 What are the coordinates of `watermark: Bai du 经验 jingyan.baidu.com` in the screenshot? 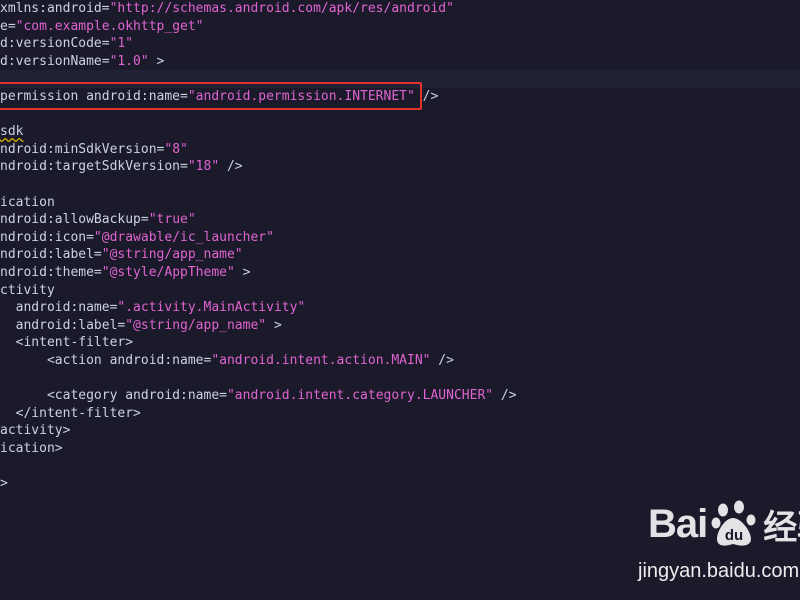 It's located at (715, 544).